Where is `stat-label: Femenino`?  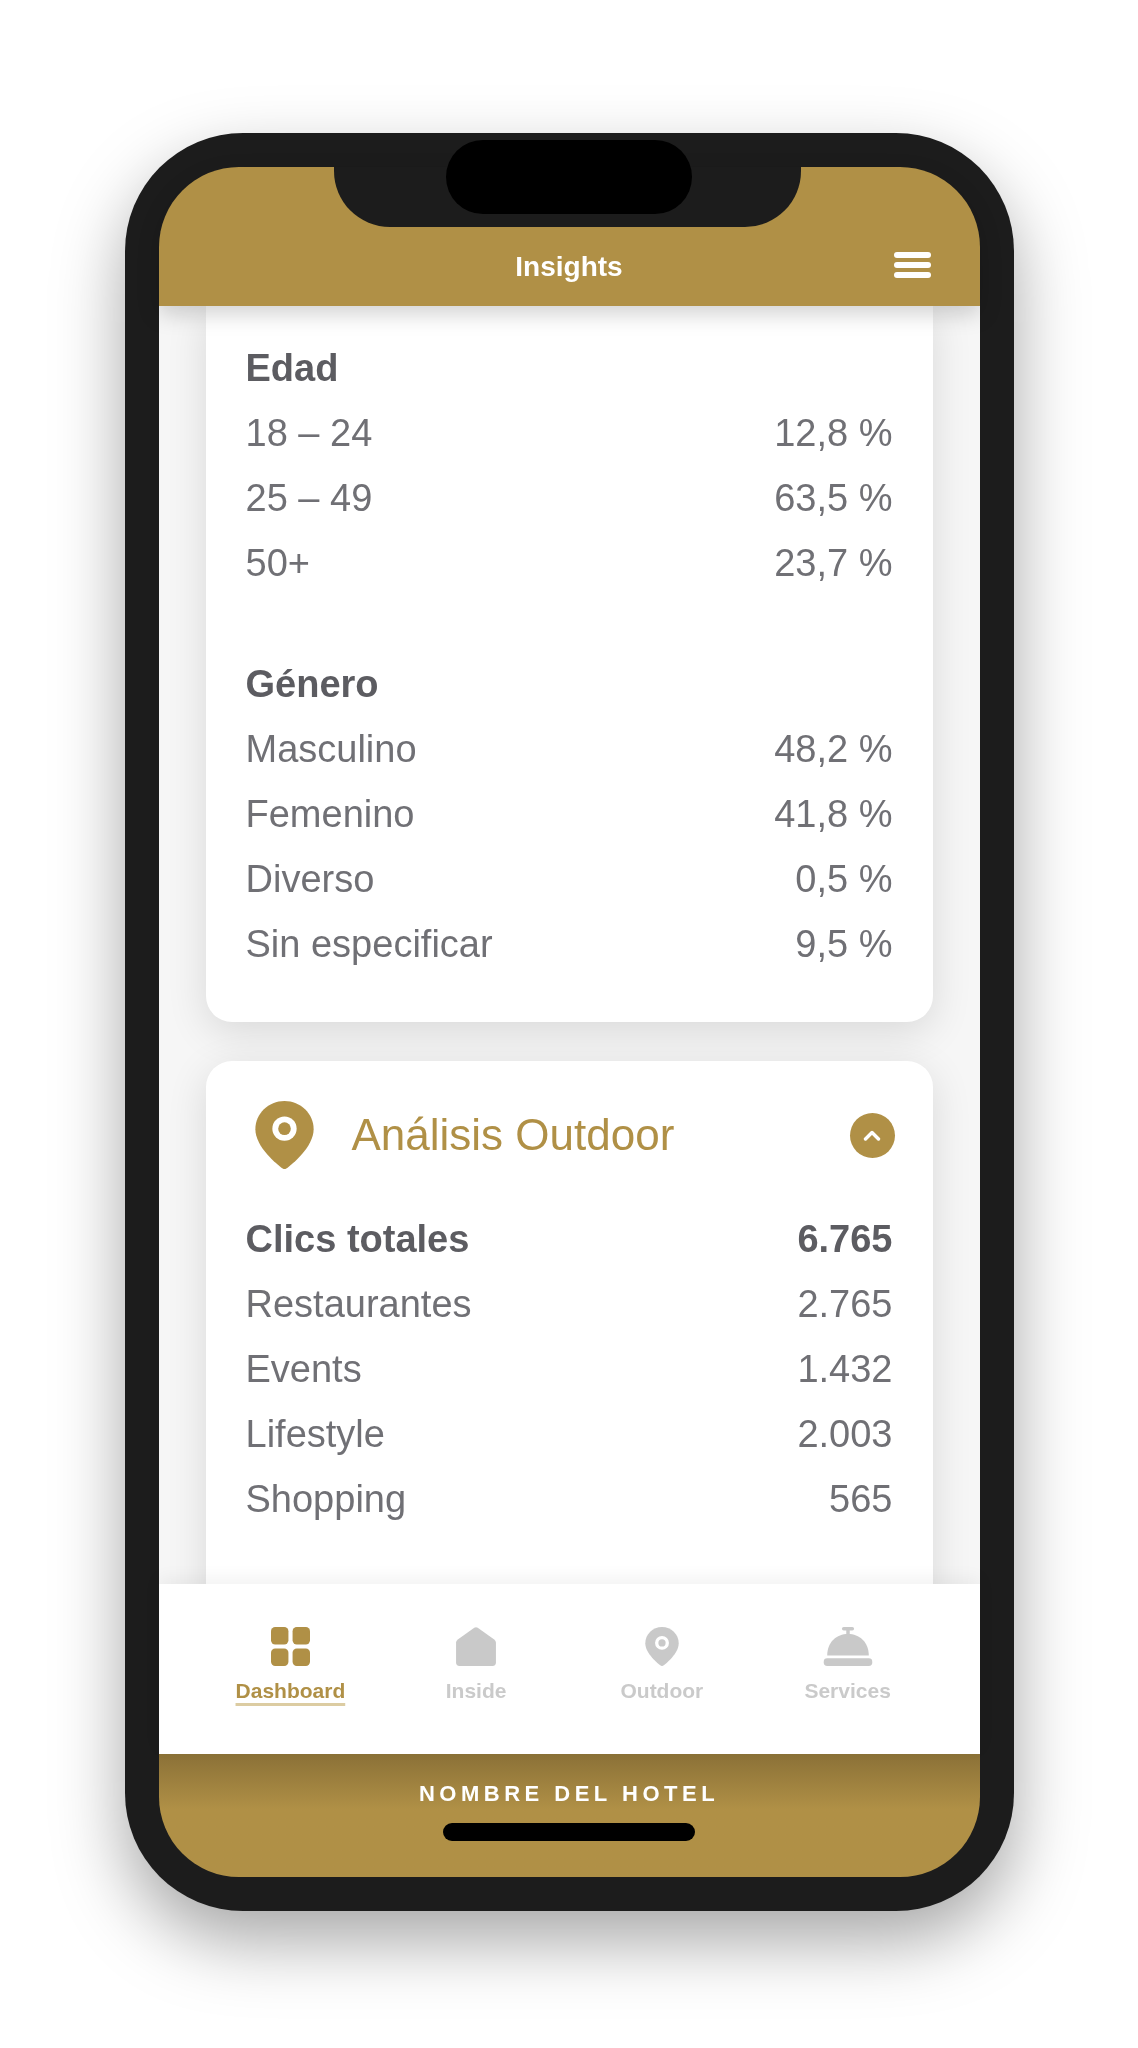 stat-label: Femenino is located at coordinates (330, 814).